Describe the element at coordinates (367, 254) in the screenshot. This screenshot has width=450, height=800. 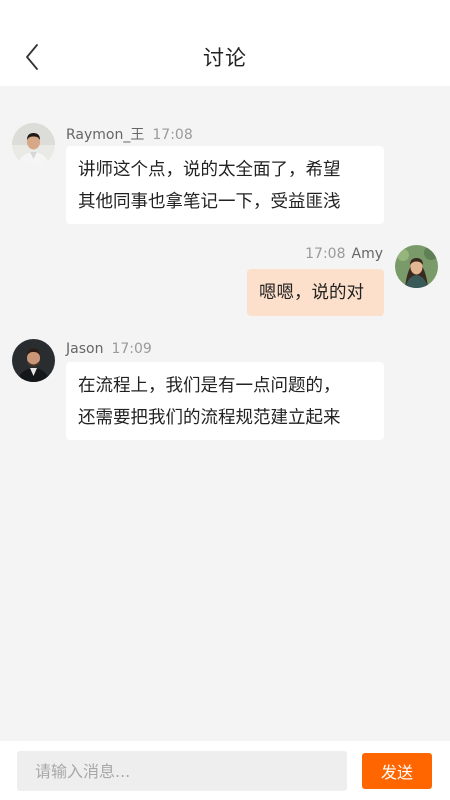
I see `sender-name: Amy` at that location.